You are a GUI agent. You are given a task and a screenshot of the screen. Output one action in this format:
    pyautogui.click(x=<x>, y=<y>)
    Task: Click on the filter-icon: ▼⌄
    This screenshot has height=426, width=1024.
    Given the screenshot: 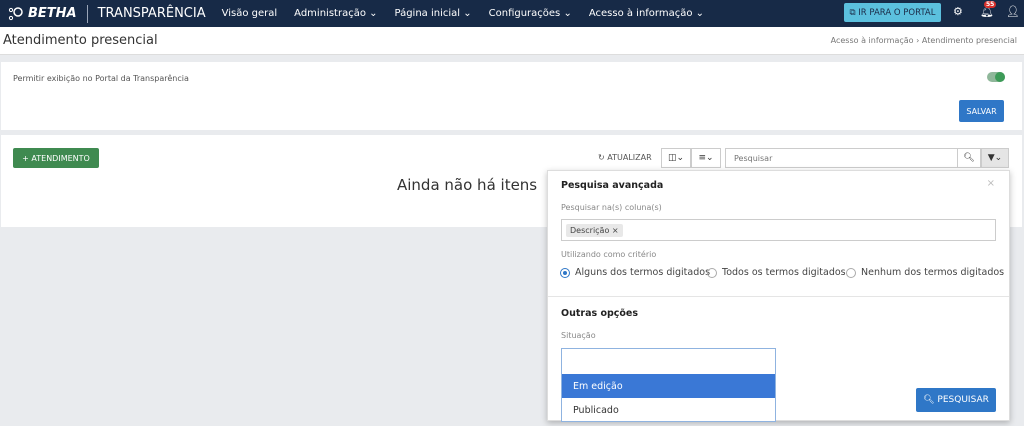 What is the action you would take?
    pyautogui.click(x=995, y=158)
    